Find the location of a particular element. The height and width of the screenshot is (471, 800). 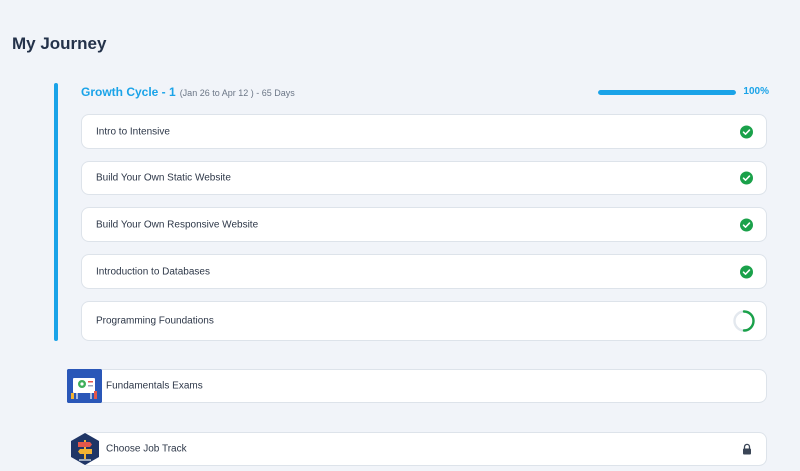

lock-icon is located at coordinates (747, 449).